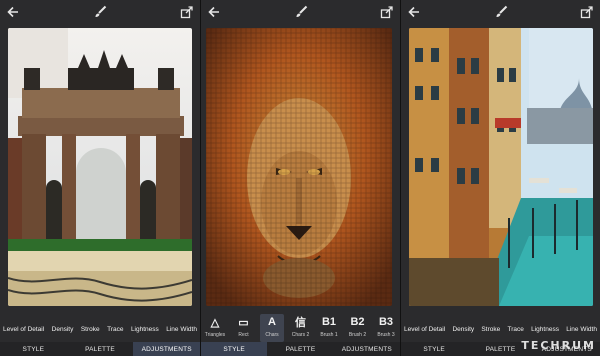 The height and width of the screenshot is (356, 600). Describe the element at coordinates (386, 335) in the screenshot. I see `brush-label: Brush 3` at that location.